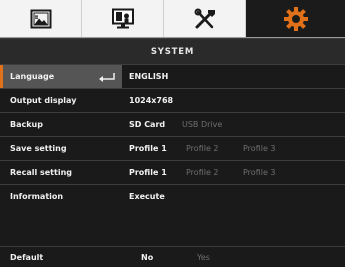 This screenshot has height=267, width=345. I want to click on option-sd-card: SD Card, so click(147, 125).